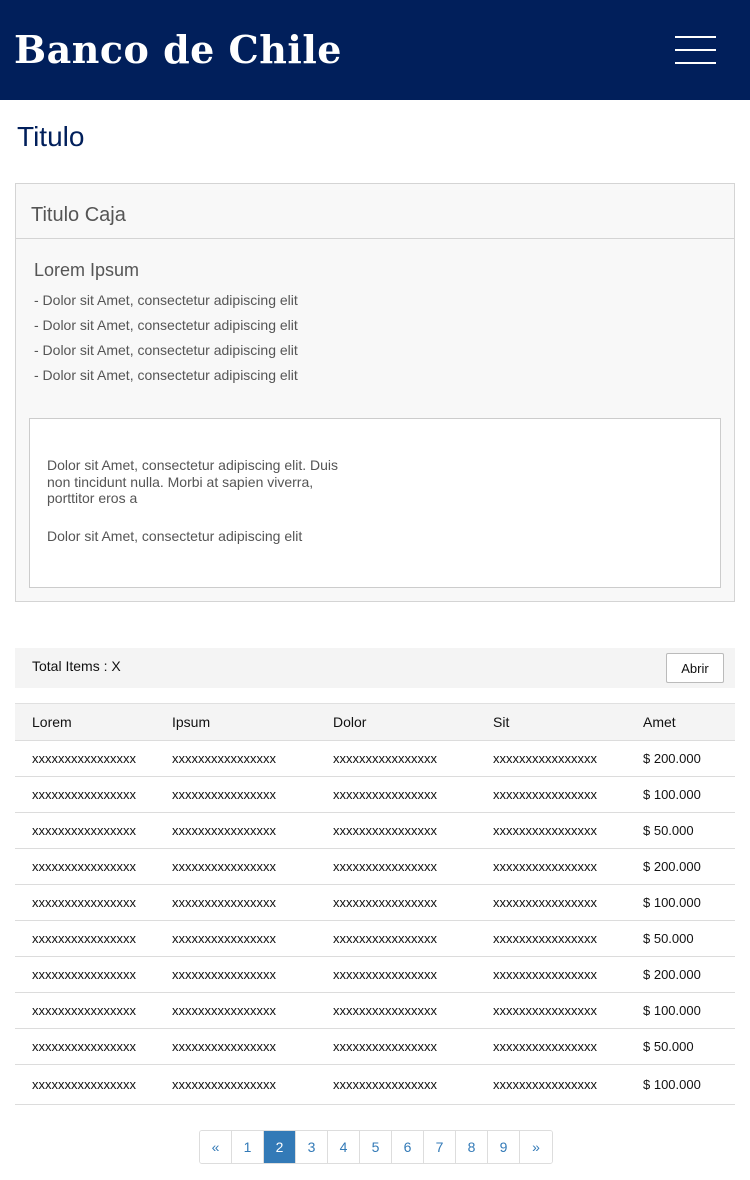 The height and width of the screenshot is (1180, 750). What do you see at coordinates (280, 1147) in the screenshot?
I see `pagination-page-current: 2` at bounding box center [280, 1147].